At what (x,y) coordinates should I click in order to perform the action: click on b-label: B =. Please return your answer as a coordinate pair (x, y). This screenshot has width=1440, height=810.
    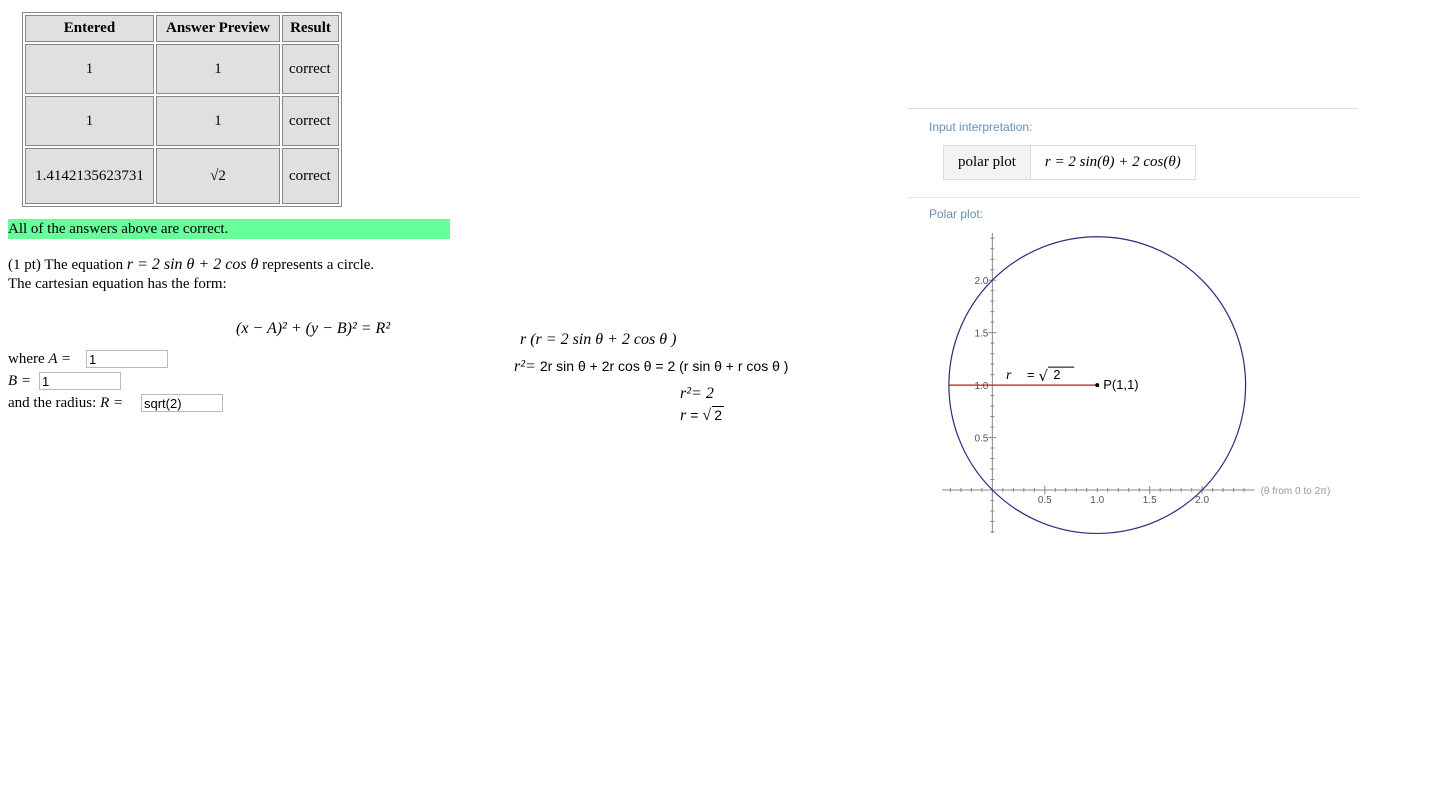
    Looking at the image, I should click on (20, 381).